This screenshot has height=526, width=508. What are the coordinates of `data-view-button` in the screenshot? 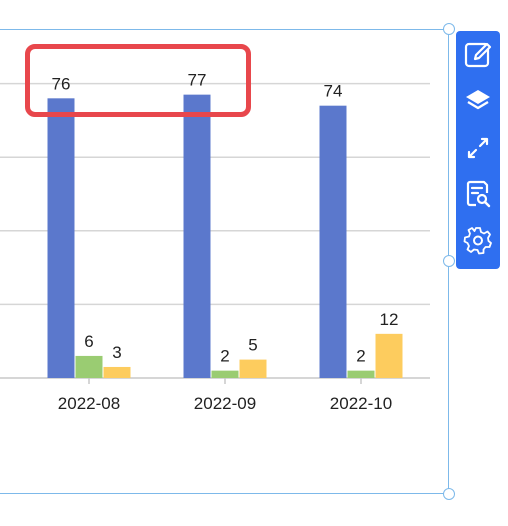 It's located at (478, 193).